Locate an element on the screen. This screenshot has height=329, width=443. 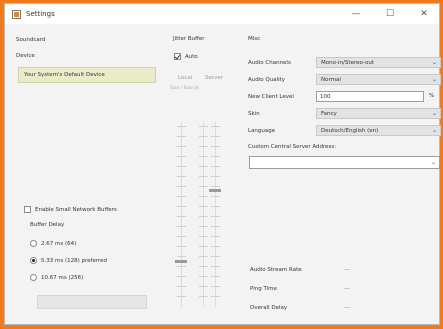
skin-value: Fancy is located at coordinates (329, 114).